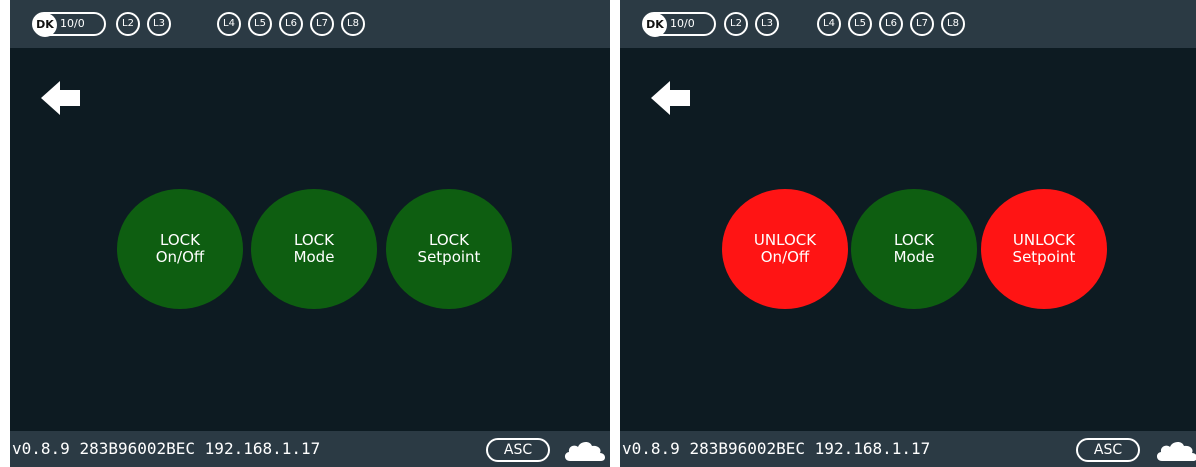 This screenshot has width=1196, height=467. I want to click on unlock-setpoint-button: UNLOCK Setpoint, so click(1044, 249).